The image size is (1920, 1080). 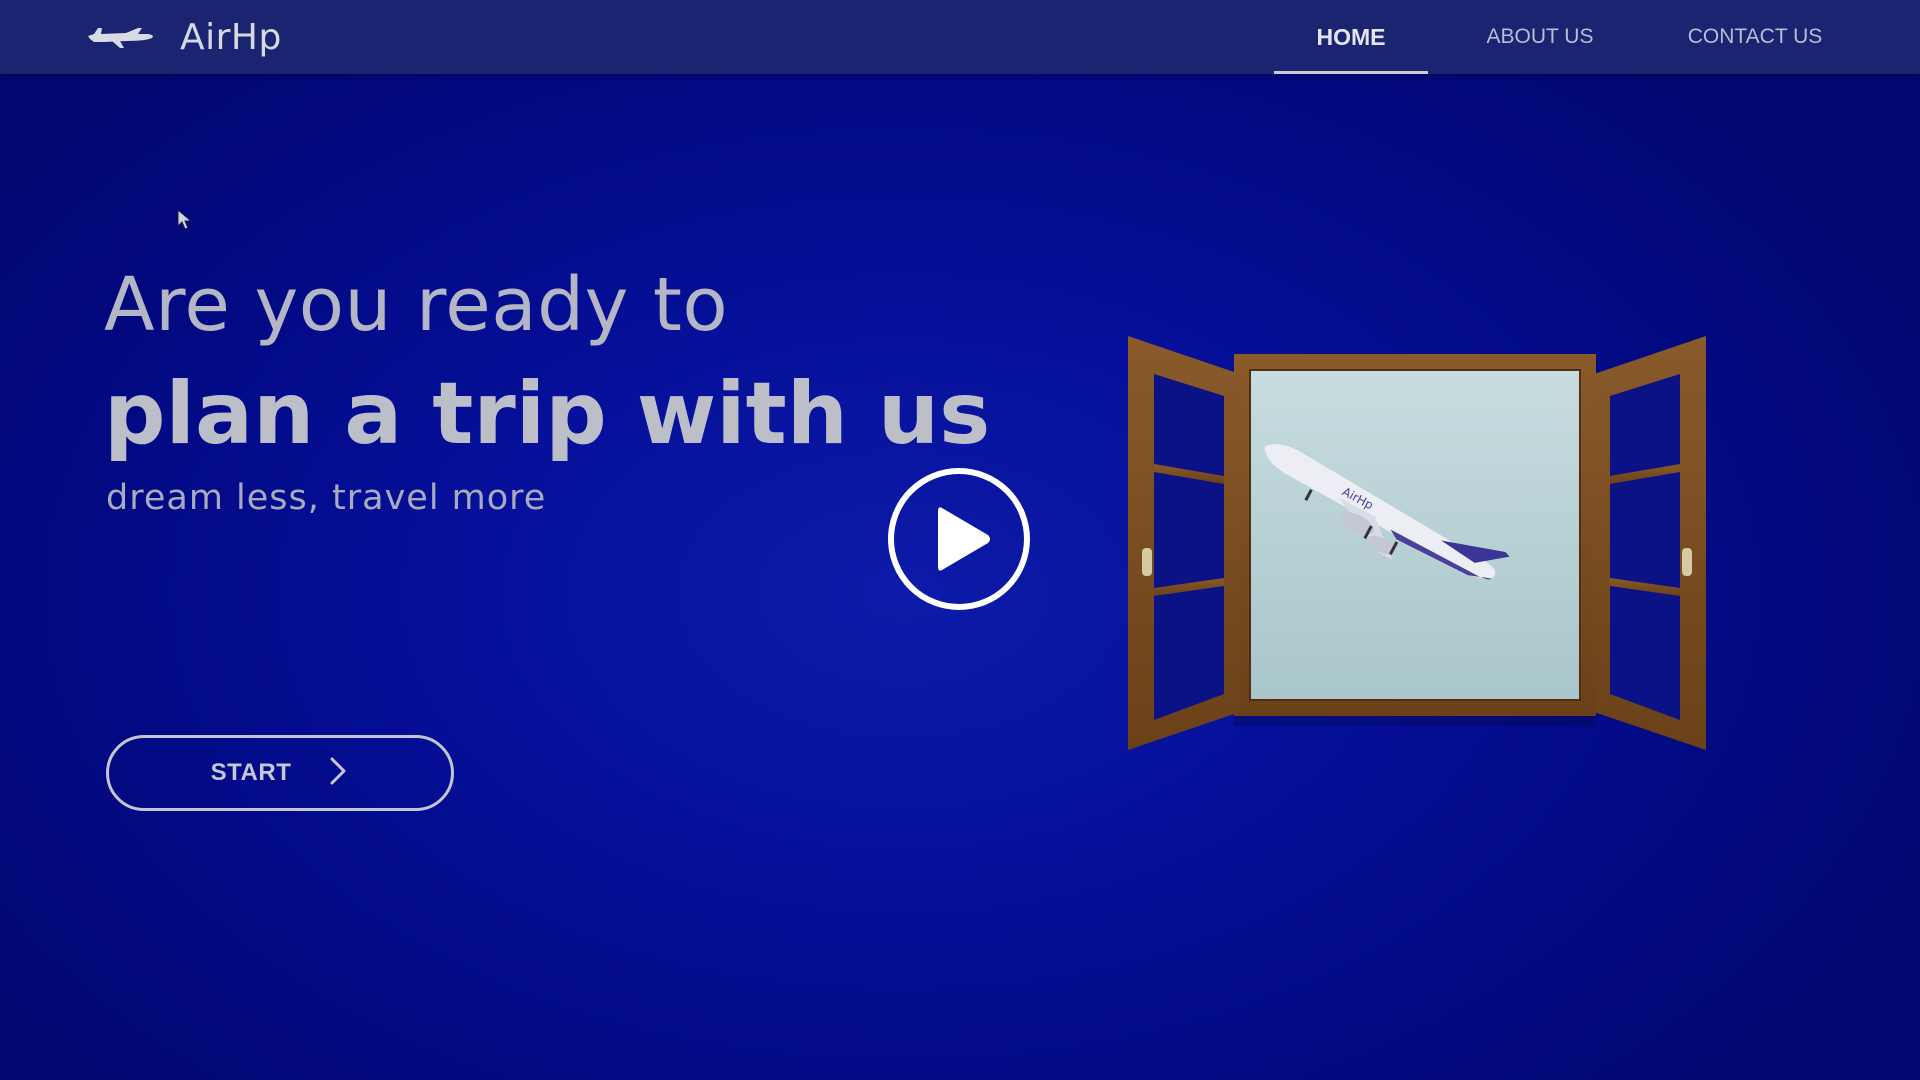 I want to click on nav-about-us: ABOUT US, so click(x=1540, y=37).